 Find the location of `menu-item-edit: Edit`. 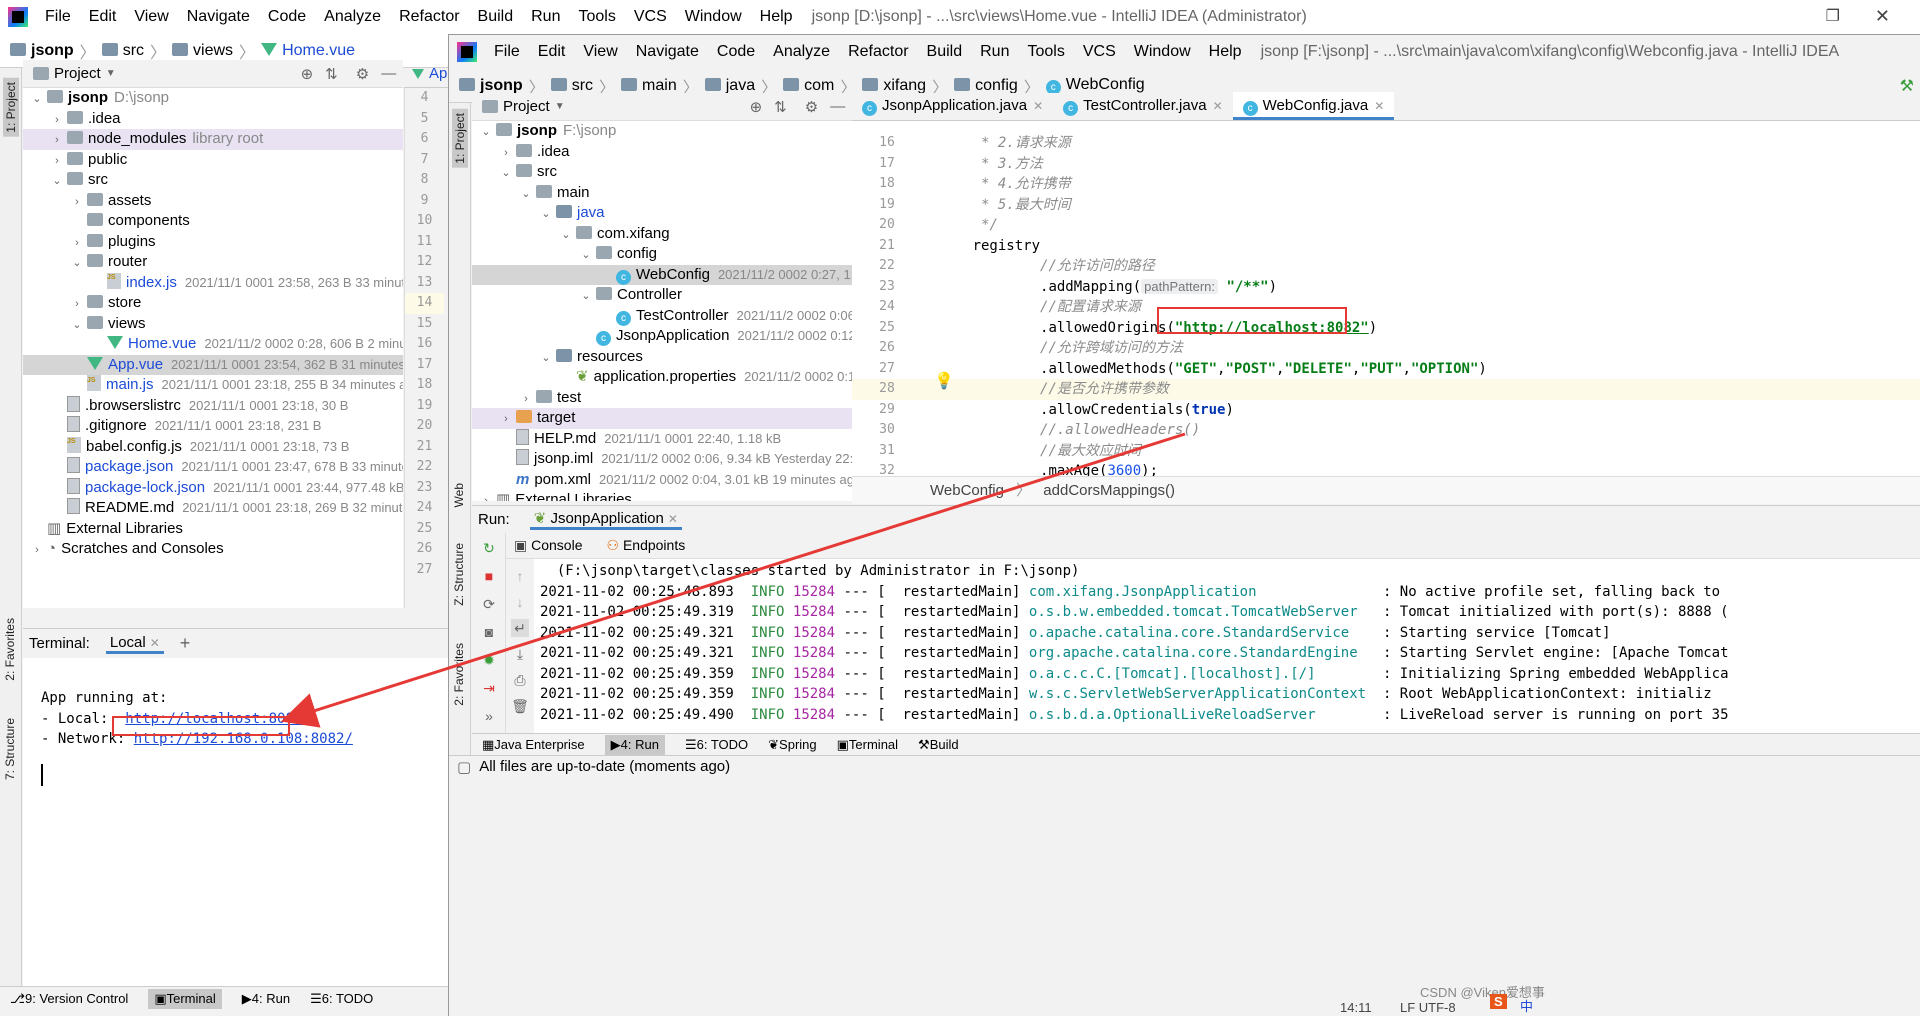

menu-item-edit: Edit is located at coordinates (103, 17).